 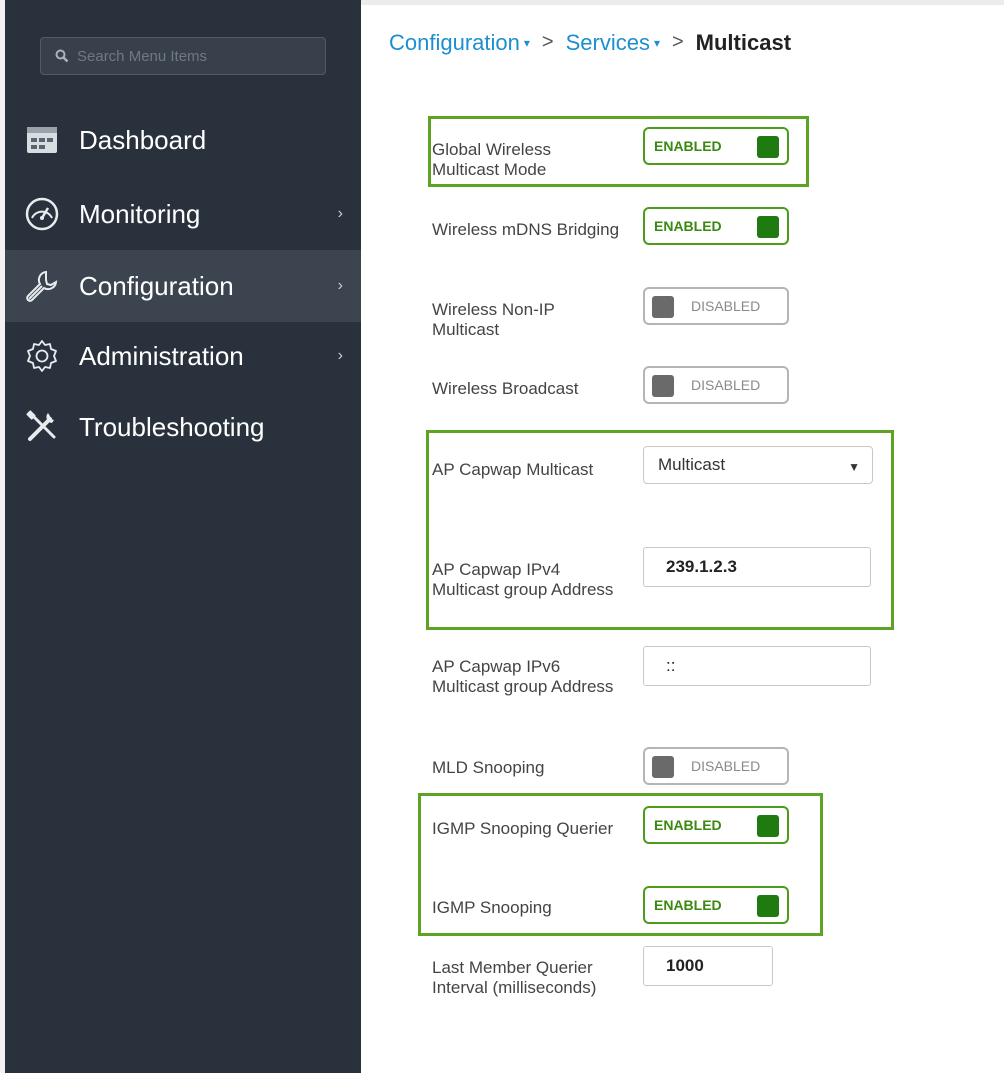 I want to click on wrench-icon, so click(x=42, y=286).